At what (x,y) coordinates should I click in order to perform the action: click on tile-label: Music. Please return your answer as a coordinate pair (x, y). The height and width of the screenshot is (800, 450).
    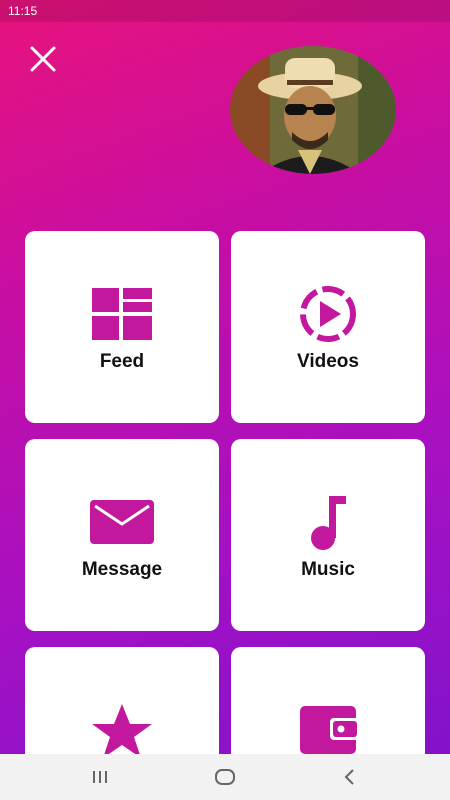
    Looking at the image, I should click on (328, 569).